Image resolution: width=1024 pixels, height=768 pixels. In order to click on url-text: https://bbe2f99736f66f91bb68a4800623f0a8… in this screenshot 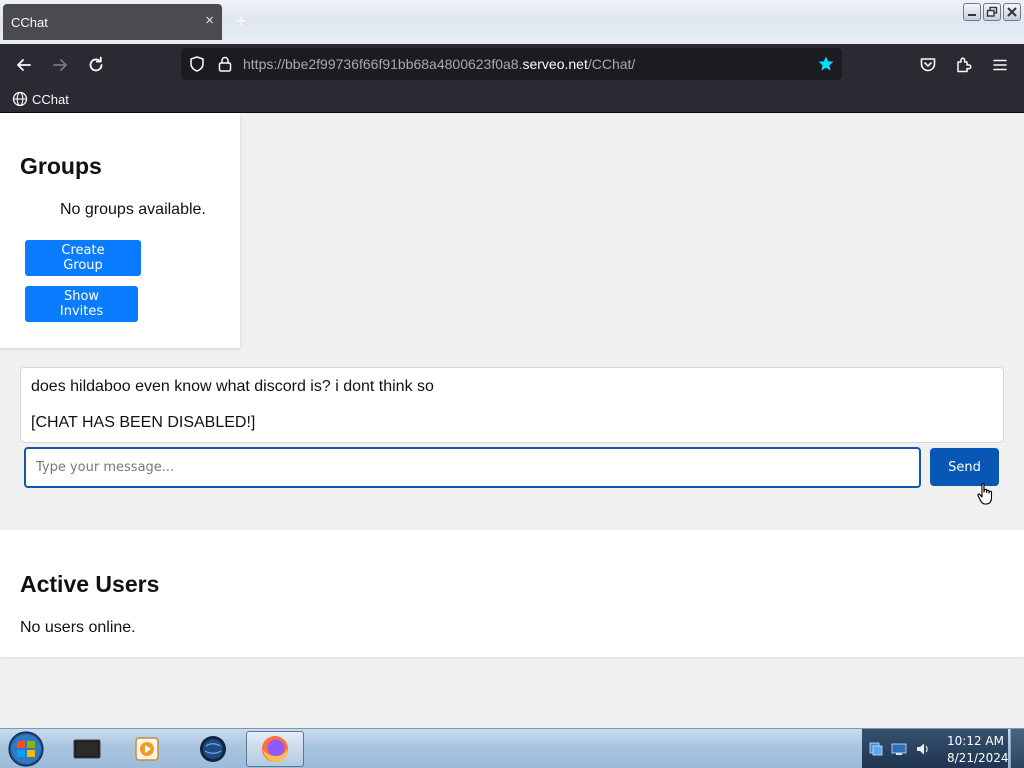, I will do `click(439, 64)`.